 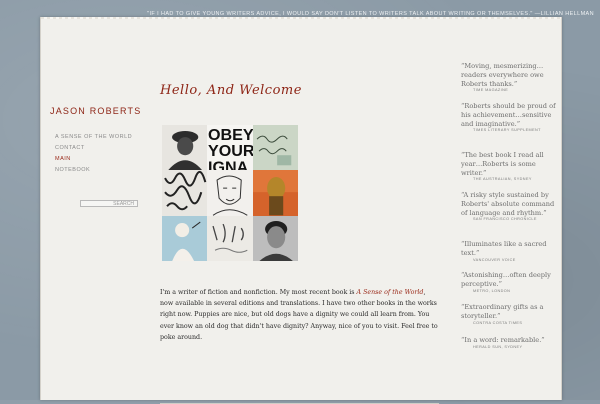 What do you see at coordinates (93, 137) in the screenshot?
I see `nav-item-a-sense-of-the-world: A SENSE OF THE WORLD` at bounding box center [93, 137].